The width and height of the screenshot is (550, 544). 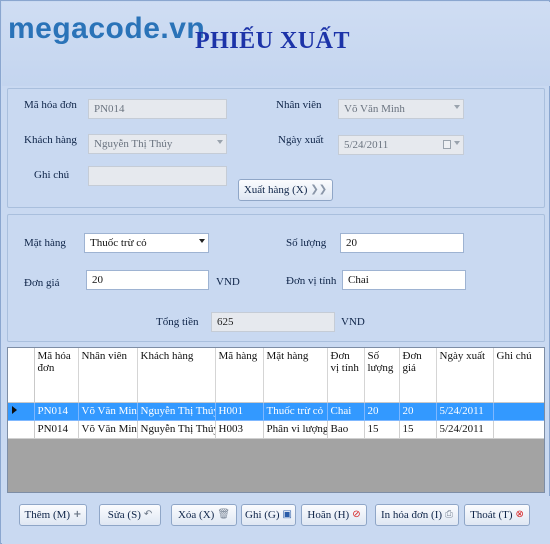 What do you see at coordinates (299, 105) in the screenshot?
I see `nhan-vien-label: Nhân viên` at bounding box center [299, 105].